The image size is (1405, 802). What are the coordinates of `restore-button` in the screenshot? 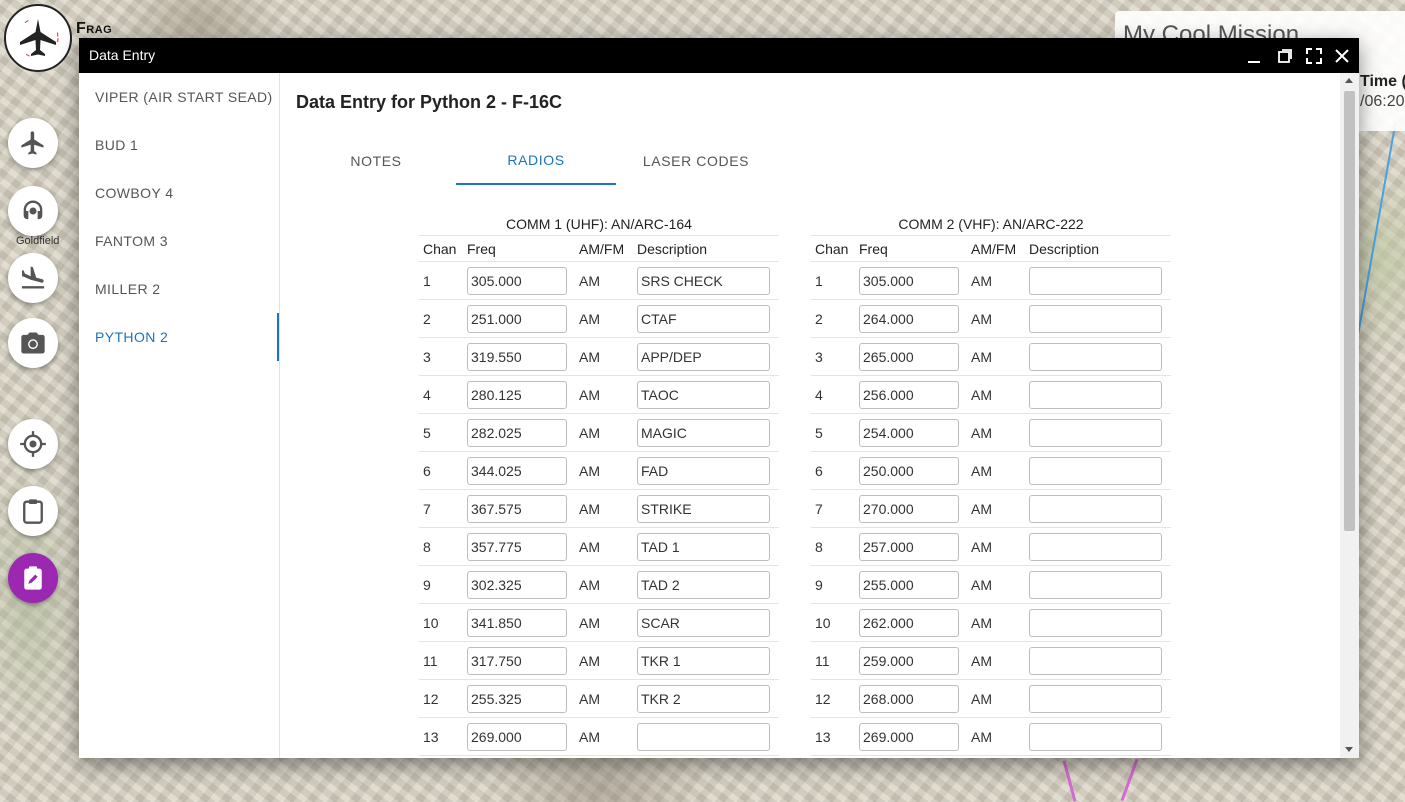 It's located at (1285, 56).